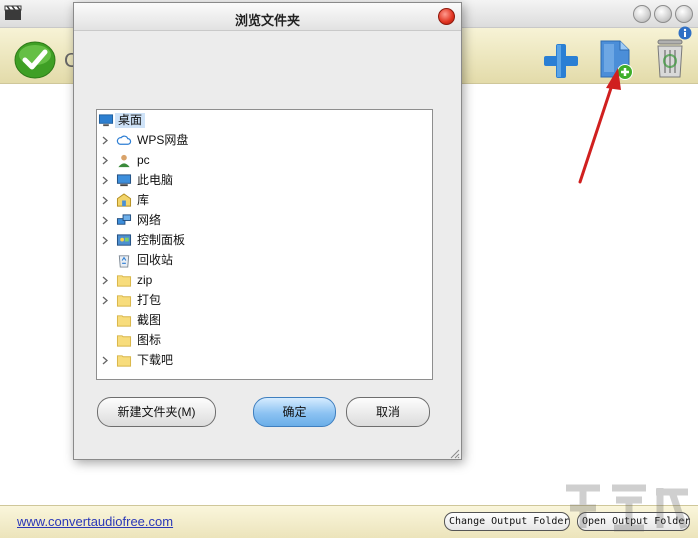 Image resolution: width=698 pixels, height=538 pixels. Describe the element at coordinates (294, 412) in the screenshot. I see `ok-button: 确定` at that location.